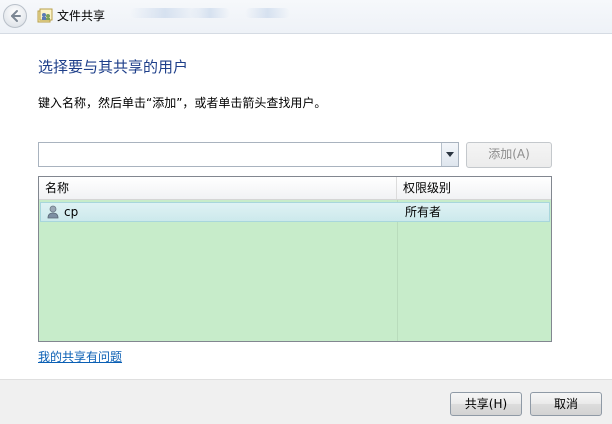 This screenshot has width=612, height=424. Describe the element at coordinates (71, 212) in the screenshot. I see `user-name: cp` at that location.